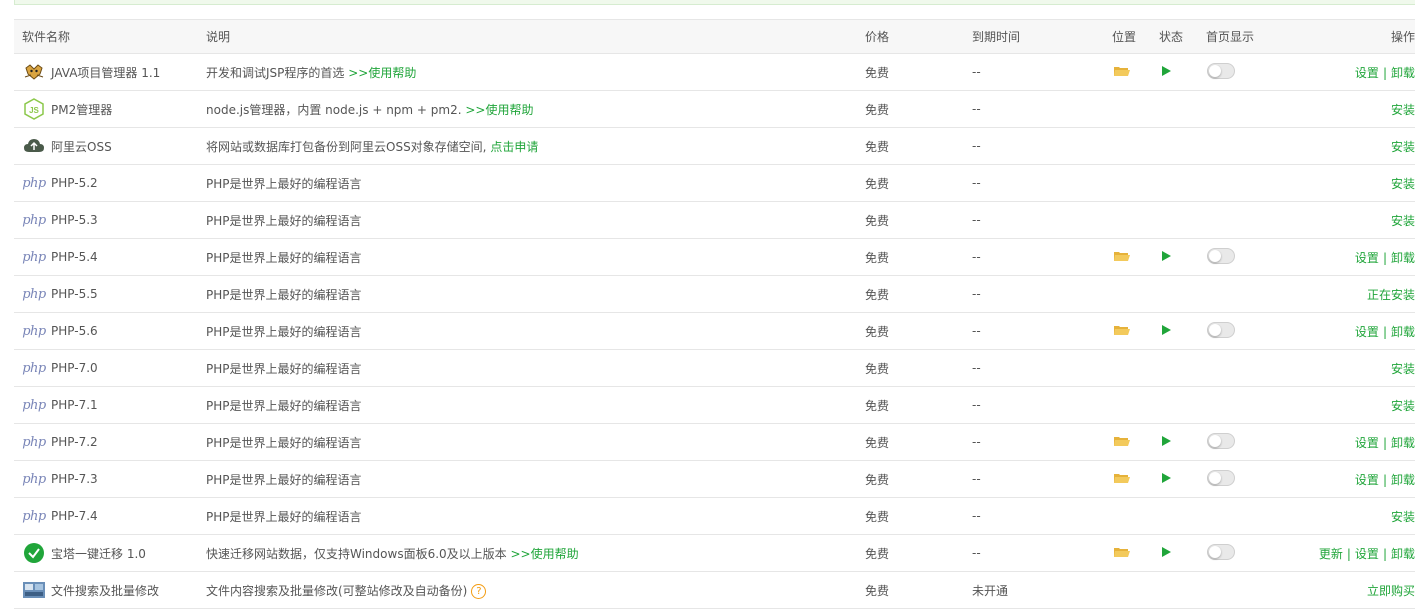 Image resolution: width=1415 pixels, height=609 pixels. I want to click on table-row: php PHP-7.1 PHP是世界上最好的编程语言 免费 -- 安装, so click(714, 405).